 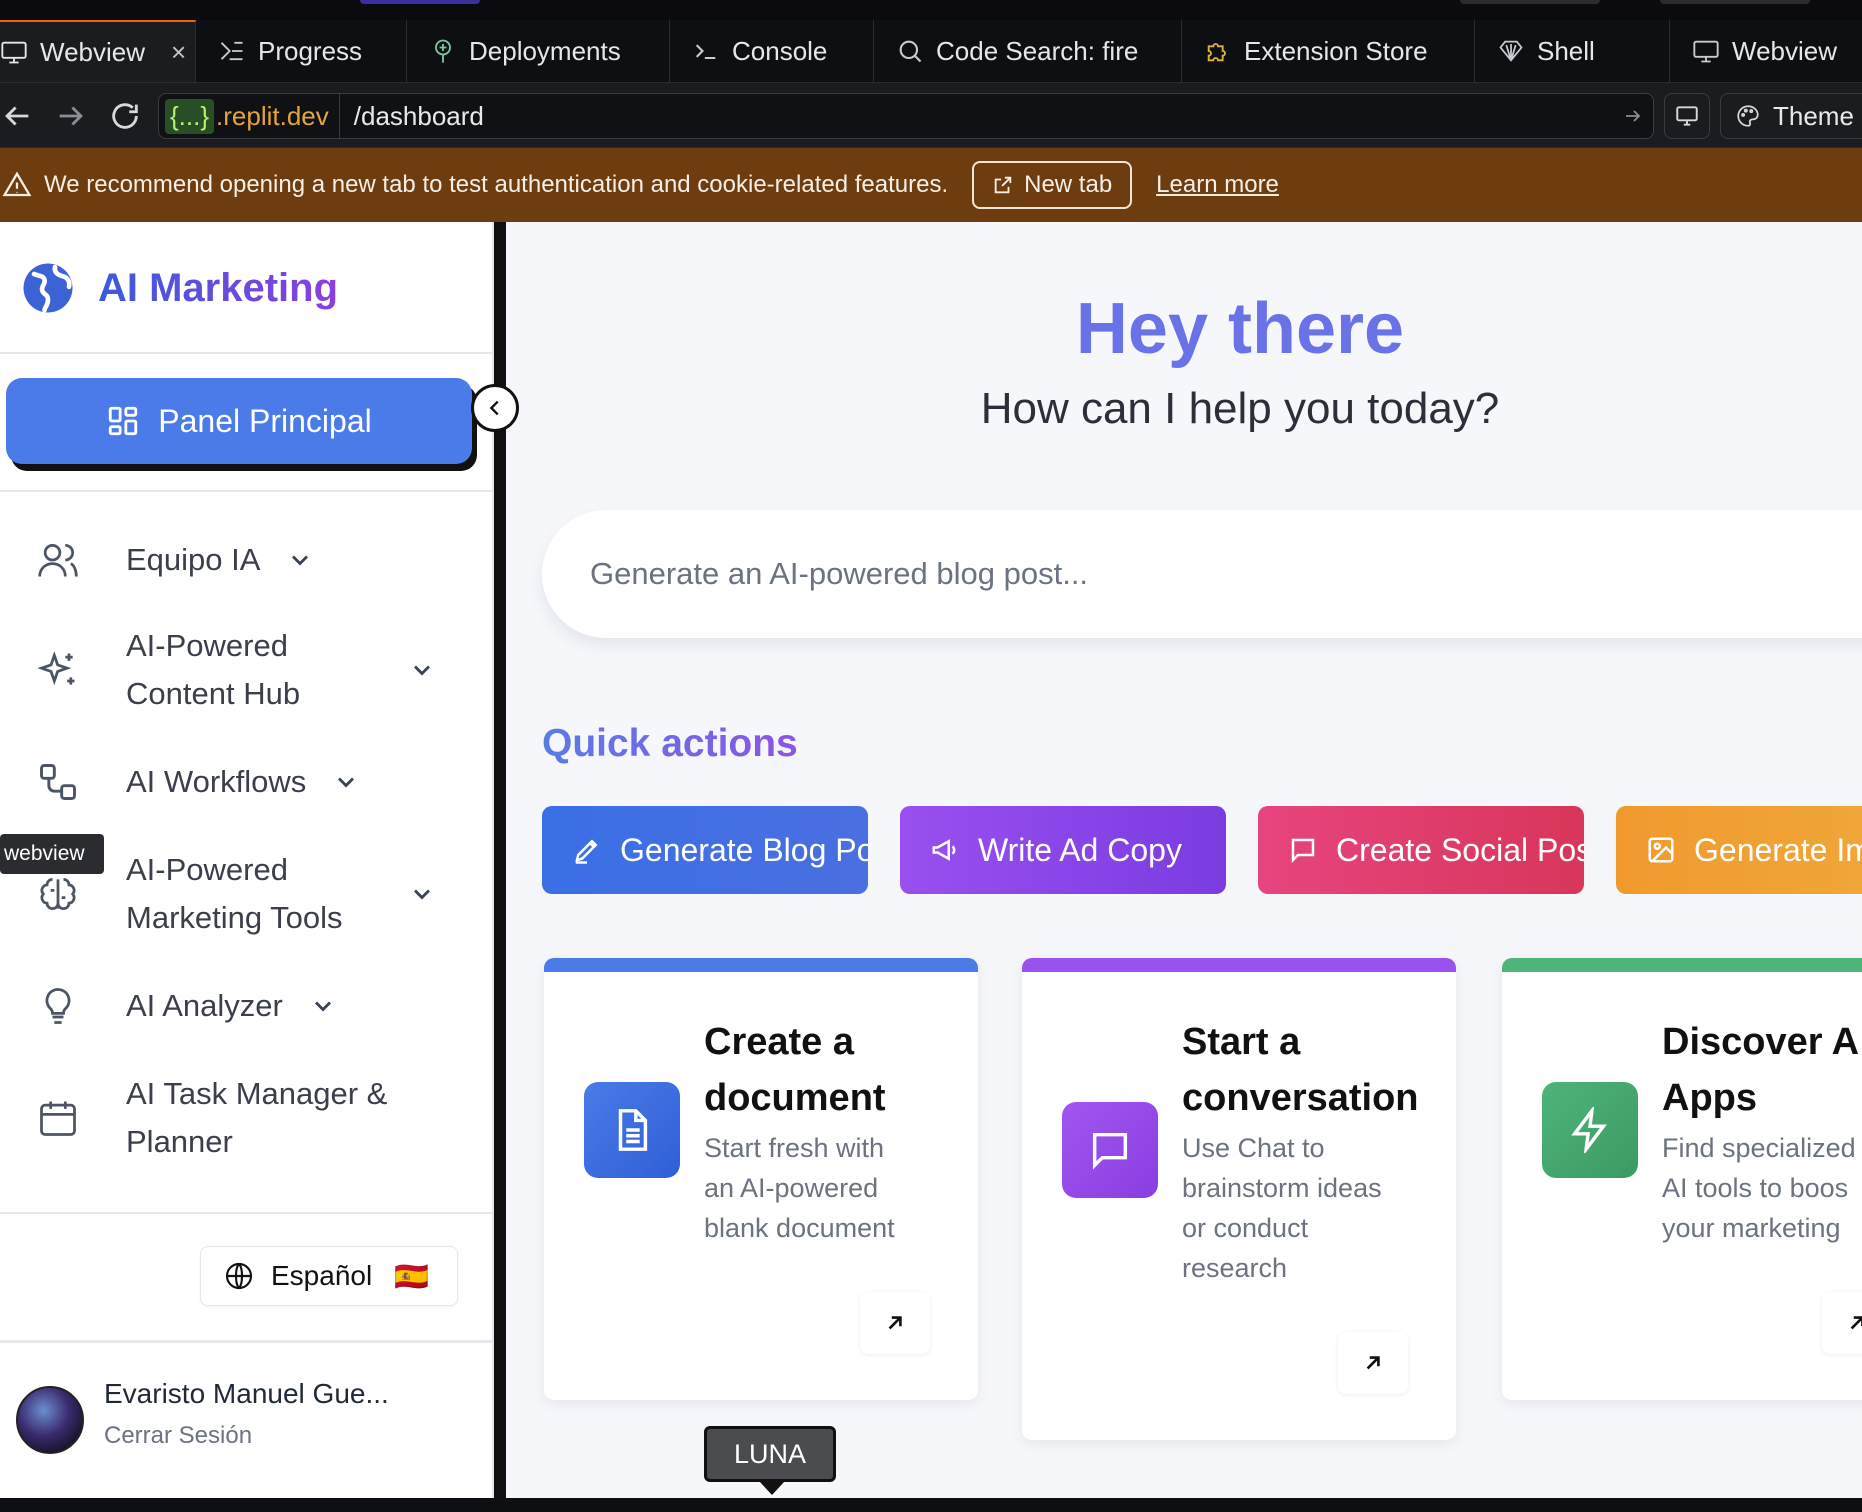 I want to click on learn-more-link: Learn more, so click(x=1217, y=185).